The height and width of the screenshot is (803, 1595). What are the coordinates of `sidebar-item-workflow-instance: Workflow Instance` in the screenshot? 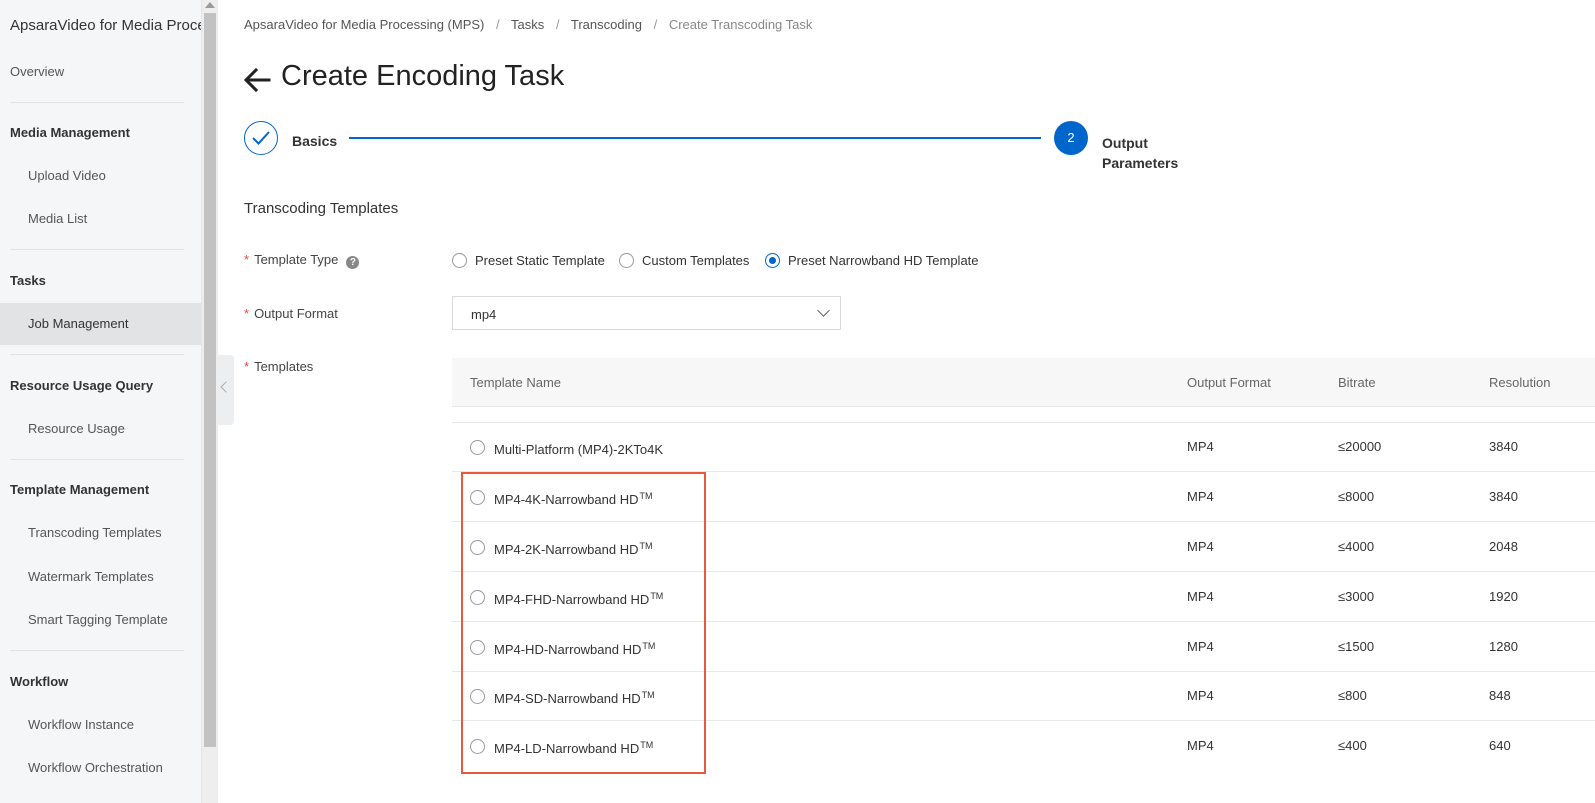 It's located at (100, 725).